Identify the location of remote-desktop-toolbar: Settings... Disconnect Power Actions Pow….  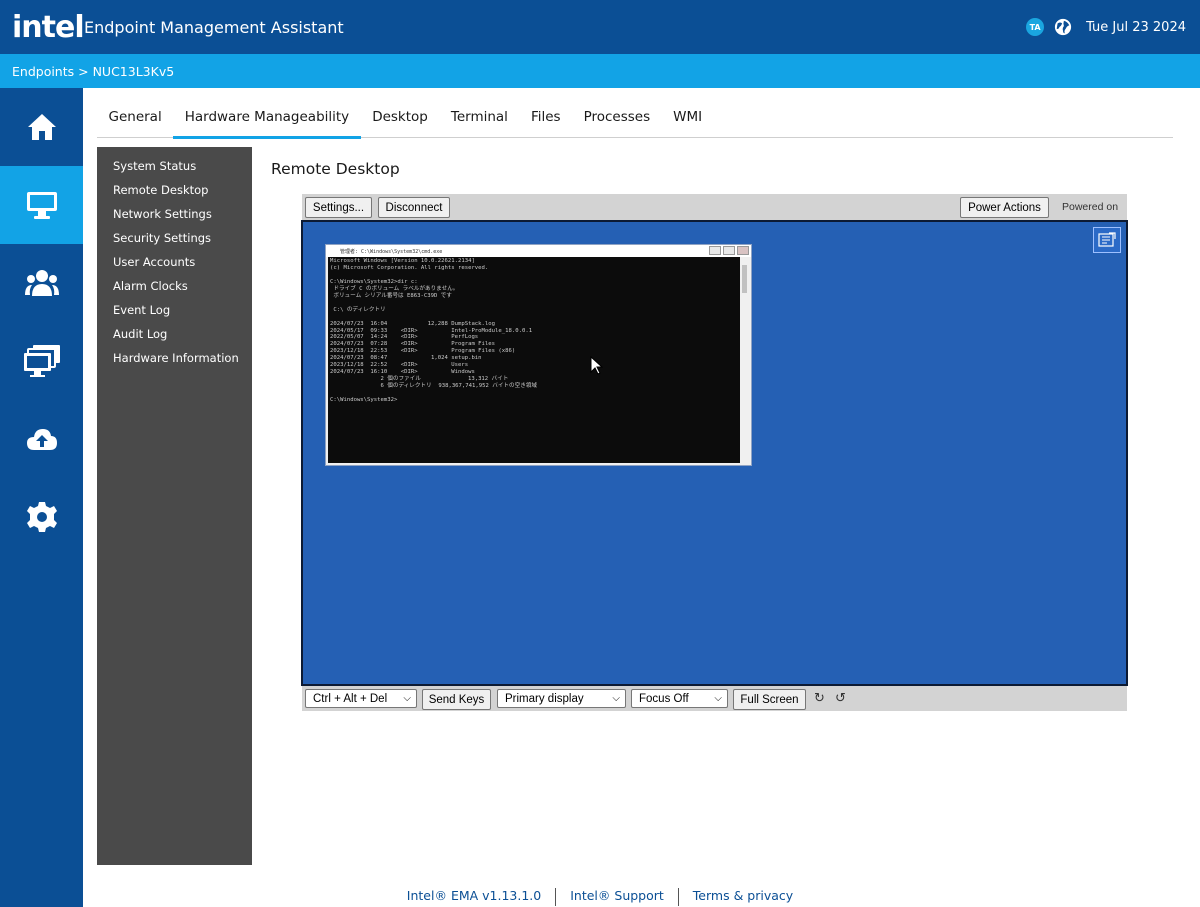
(714, 207).